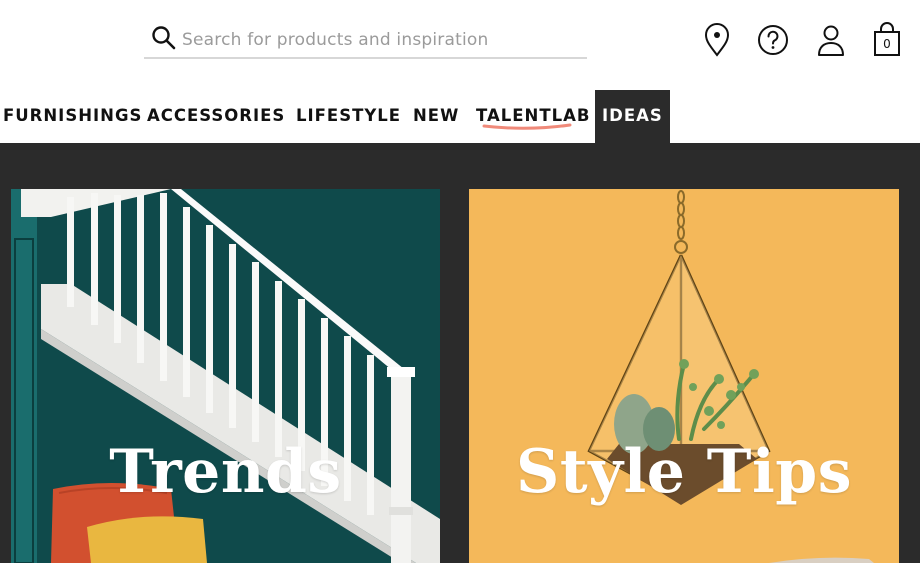 This screenshot has width=920, height=563. What do you see at coordinates (773, 40) in the screenshot?
I see `help-icon` at bounding box center [773, 40].